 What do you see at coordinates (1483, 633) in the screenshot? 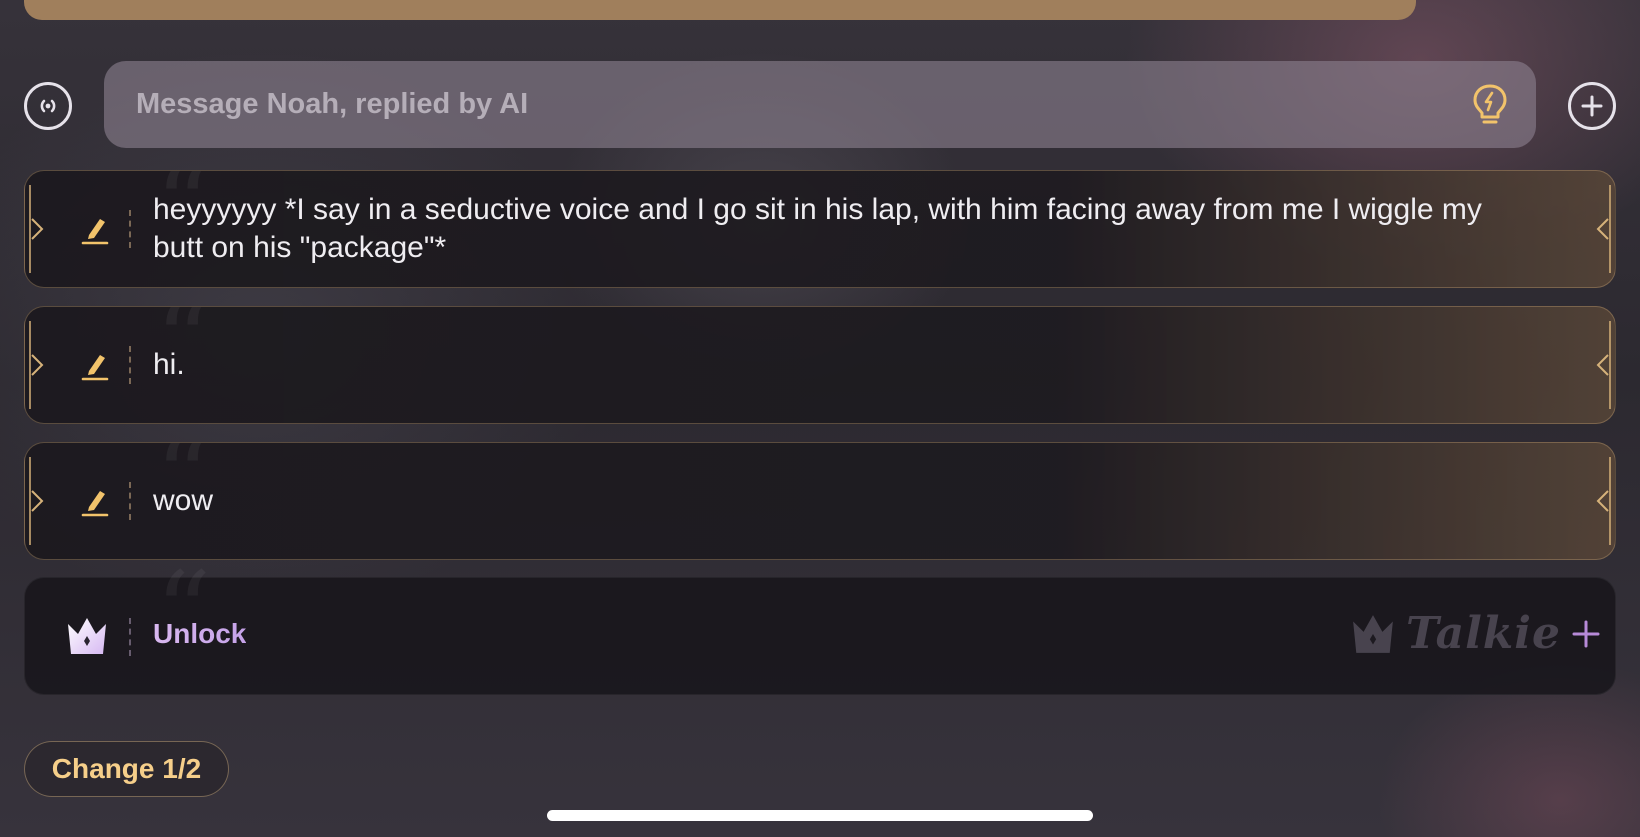
I see `brand-name: Talkie` at bounding box center [1483, 633].